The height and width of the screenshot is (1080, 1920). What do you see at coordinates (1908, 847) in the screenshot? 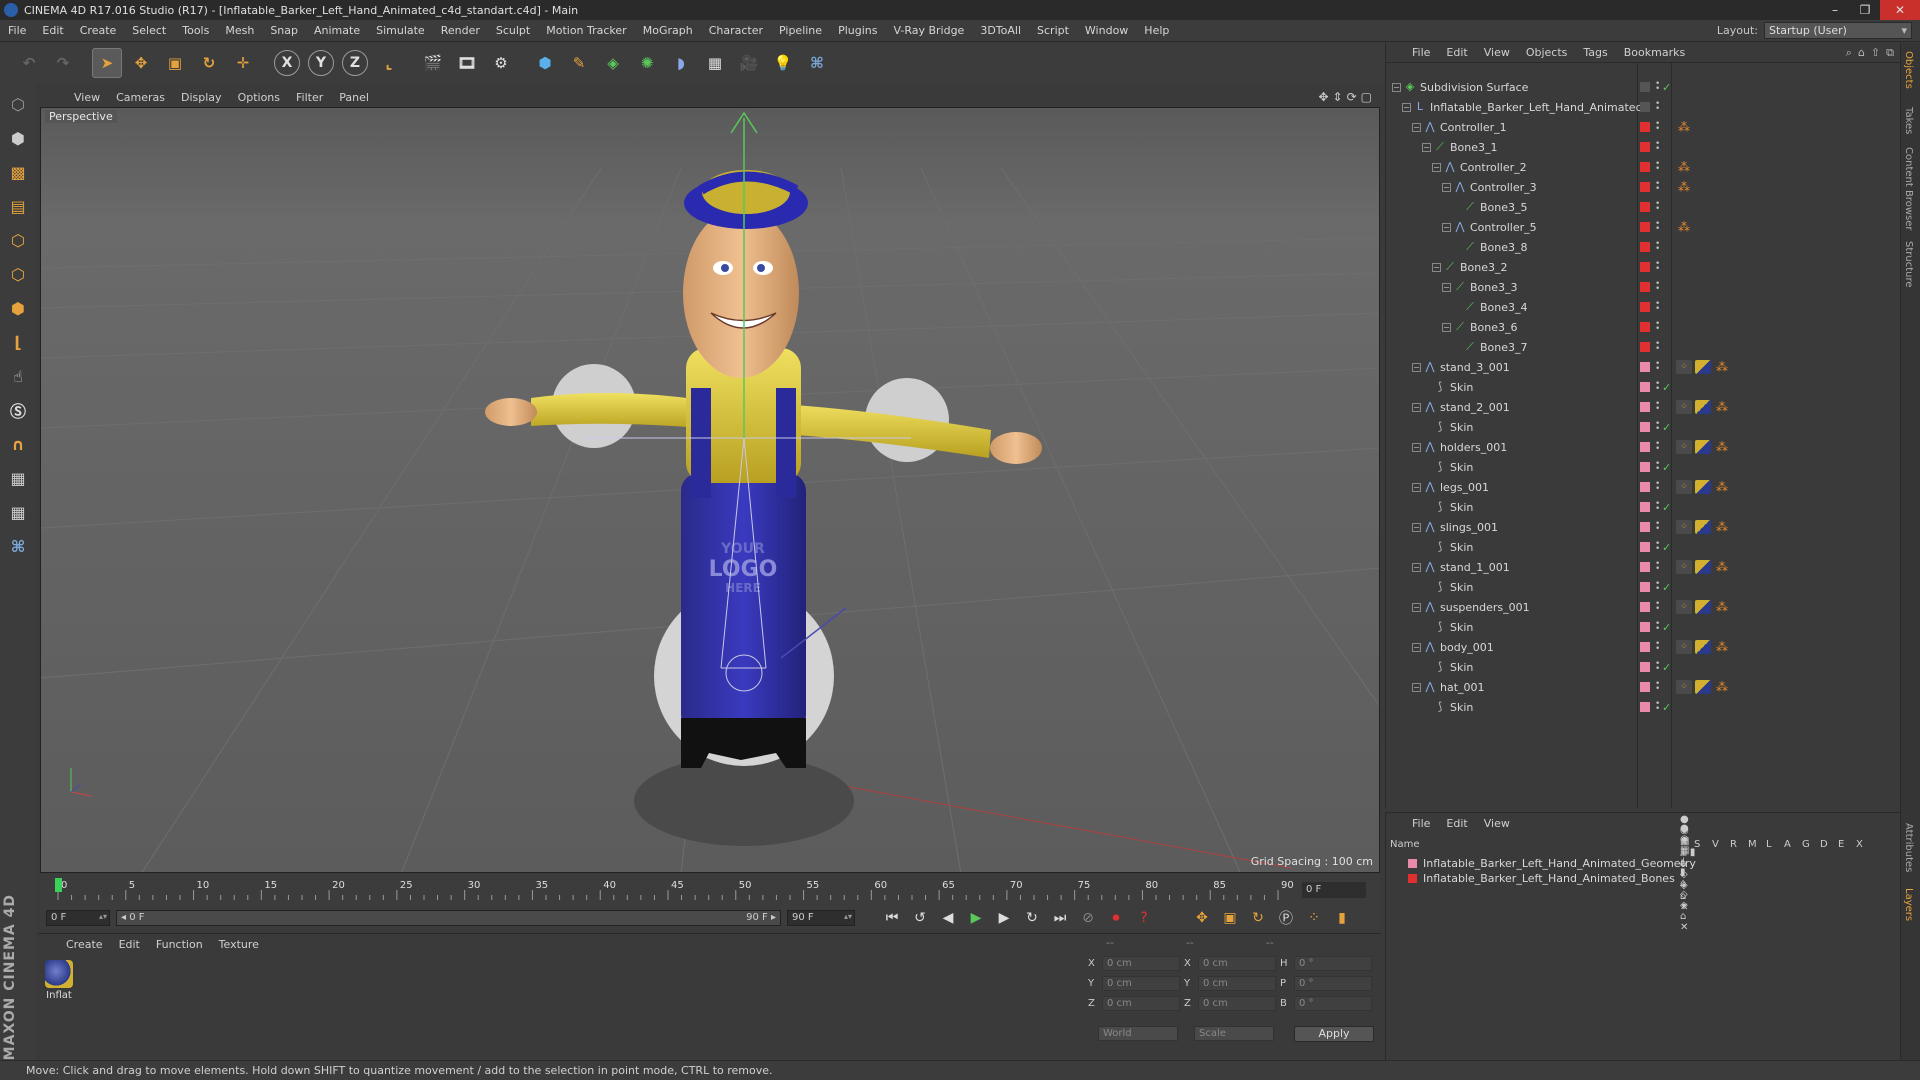
I see `tab-attributes: Attributes` at bounding box center [1908, 847].